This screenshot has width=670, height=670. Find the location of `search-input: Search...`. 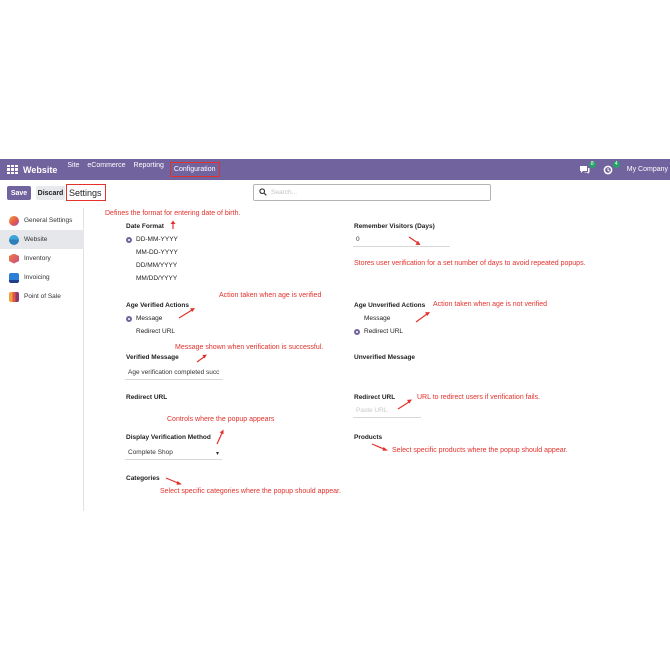

search-input: Search... is located at coordinates (284, 192).